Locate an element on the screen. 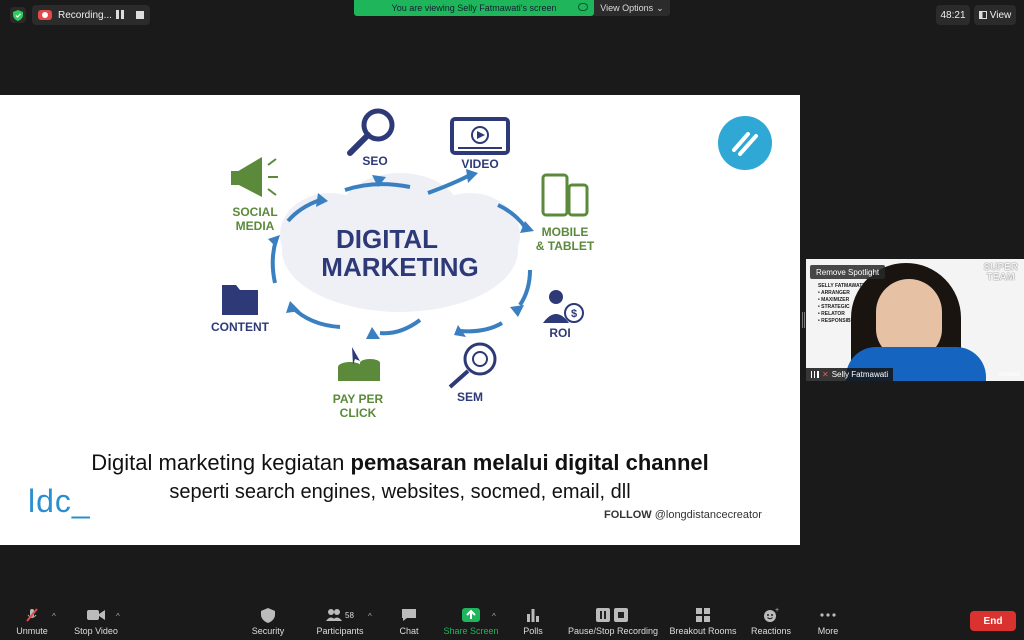 This screenshot has height=640, width=1024. video-player-icon is located at coordinates (480, 136).